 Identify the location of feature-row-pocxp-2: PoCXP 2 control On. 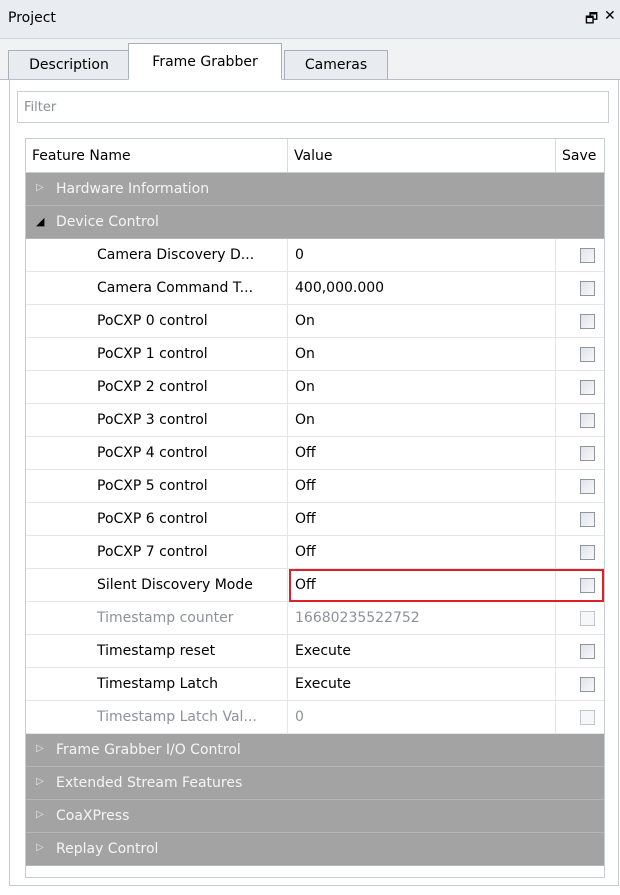
(315, 387).